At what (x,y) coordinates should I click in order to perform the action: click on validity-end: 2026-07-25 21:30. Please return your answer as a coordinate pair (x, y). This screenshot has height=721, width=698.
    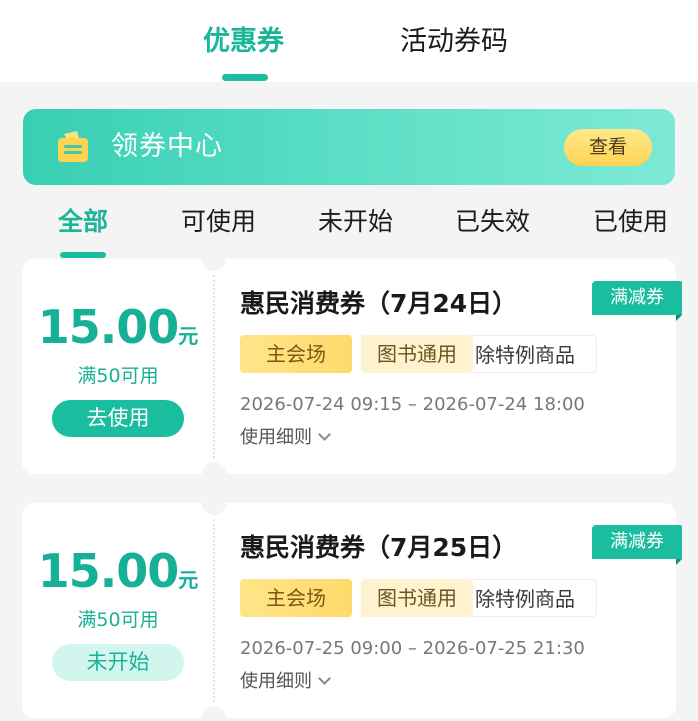
    Looking at the image, I should click on (503, 648).